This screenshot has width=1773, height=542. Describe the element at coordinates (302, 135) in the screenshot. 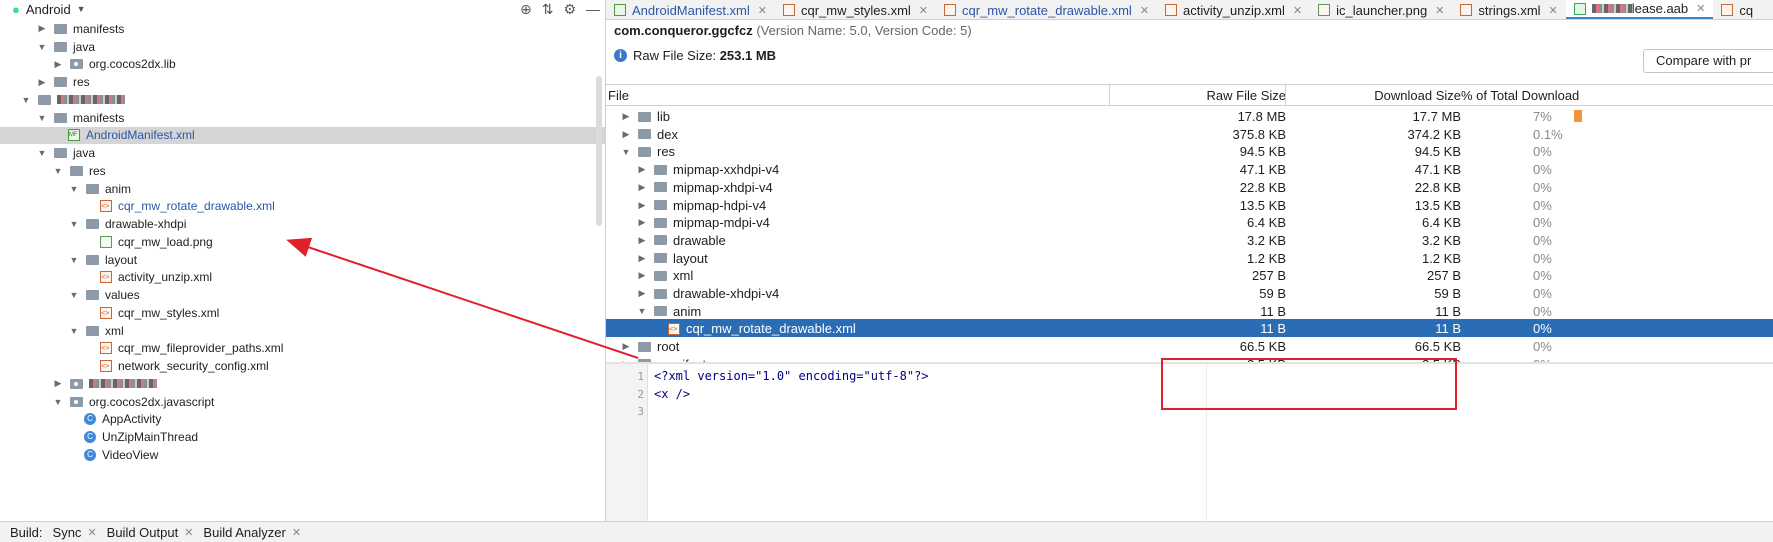

I see `tree-item: AndroidManifest.xml` at that location.